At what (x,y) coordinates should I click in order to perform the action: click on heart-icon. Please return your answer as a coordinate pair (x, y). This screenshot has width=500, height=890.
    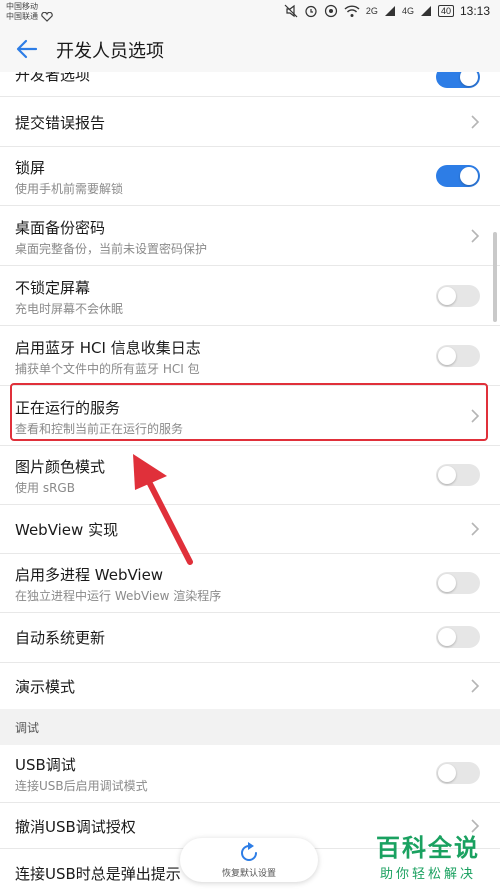
    Looking at the image, I should click on (47, 17).